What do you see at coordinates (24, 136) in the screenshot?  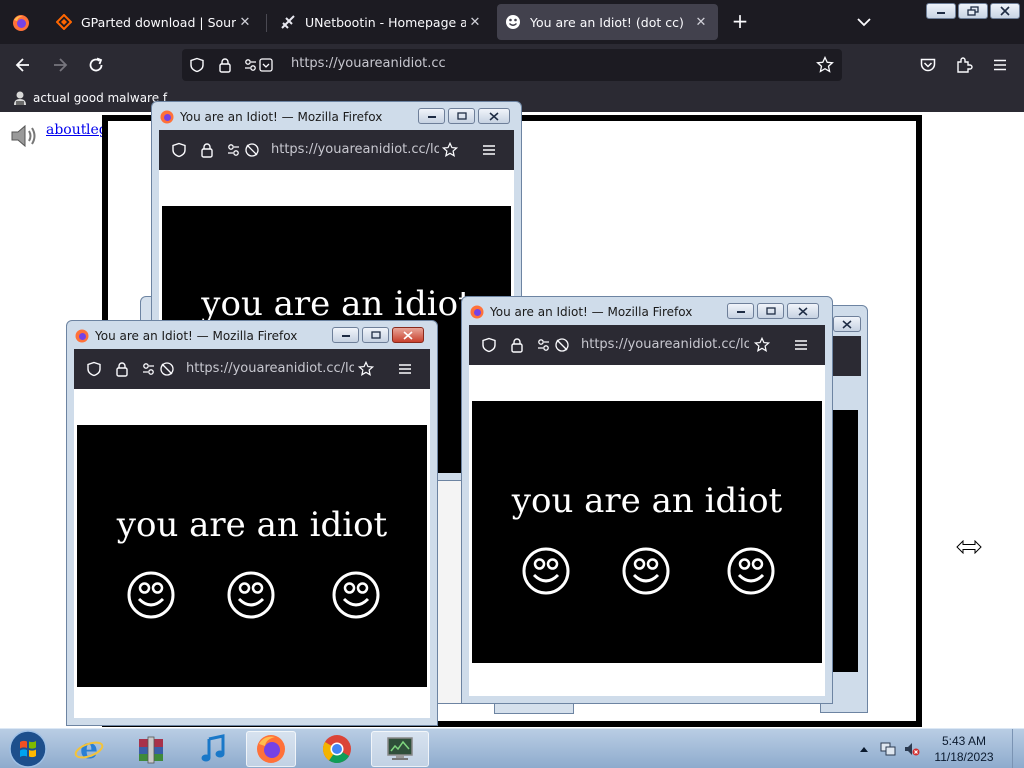 I see `speaker-icon` at bounding box center [24, 136].